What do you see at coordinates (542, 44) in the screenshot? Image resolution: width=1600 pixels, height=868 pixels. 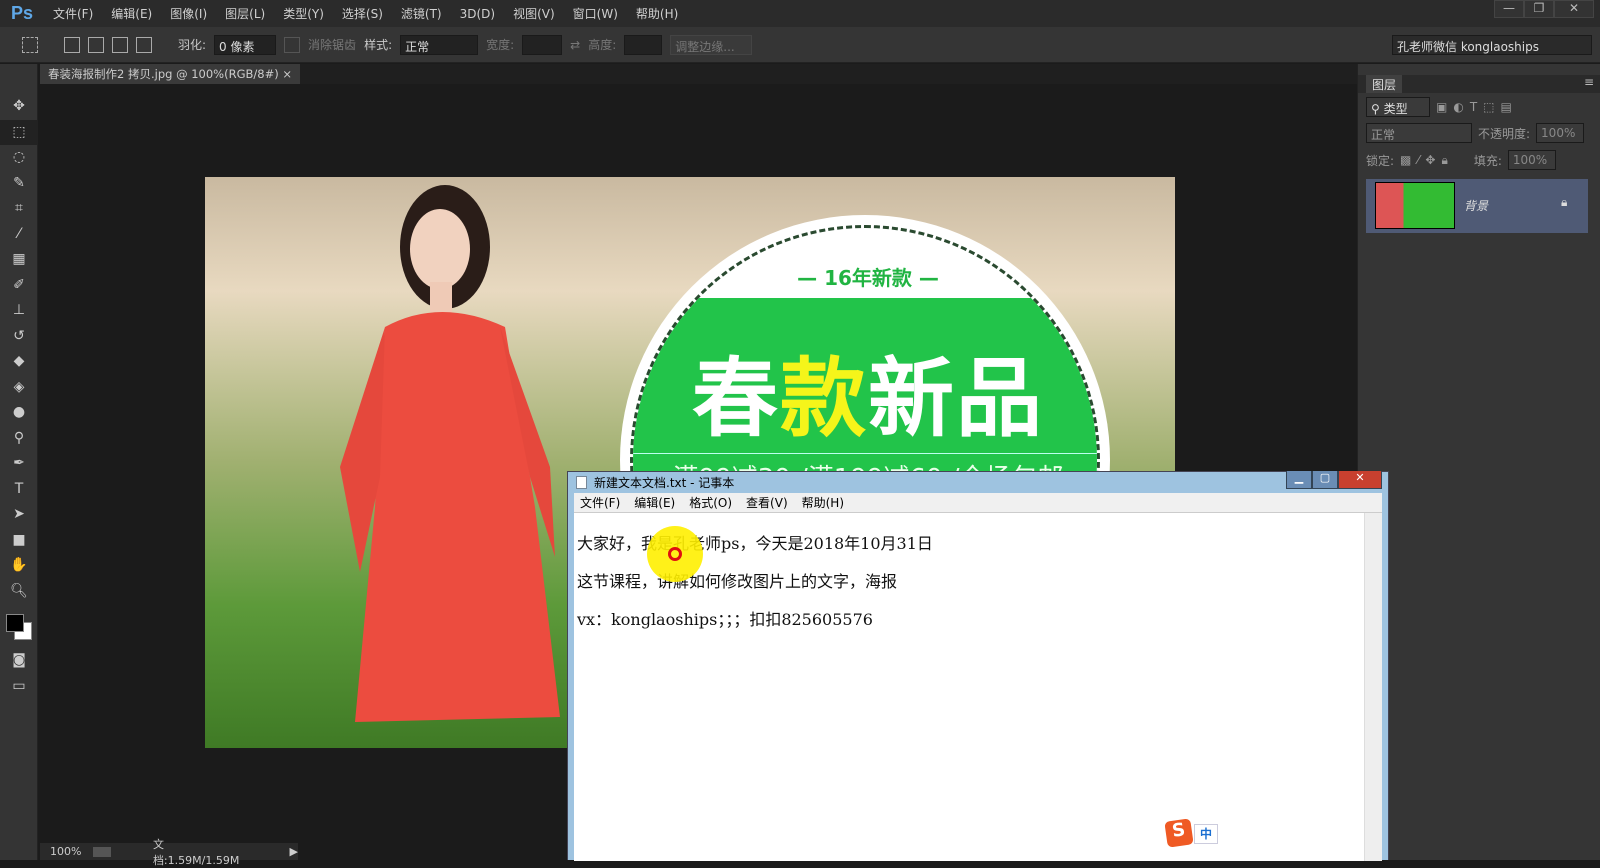 I see `width-input` at bounding box center [542, 44].